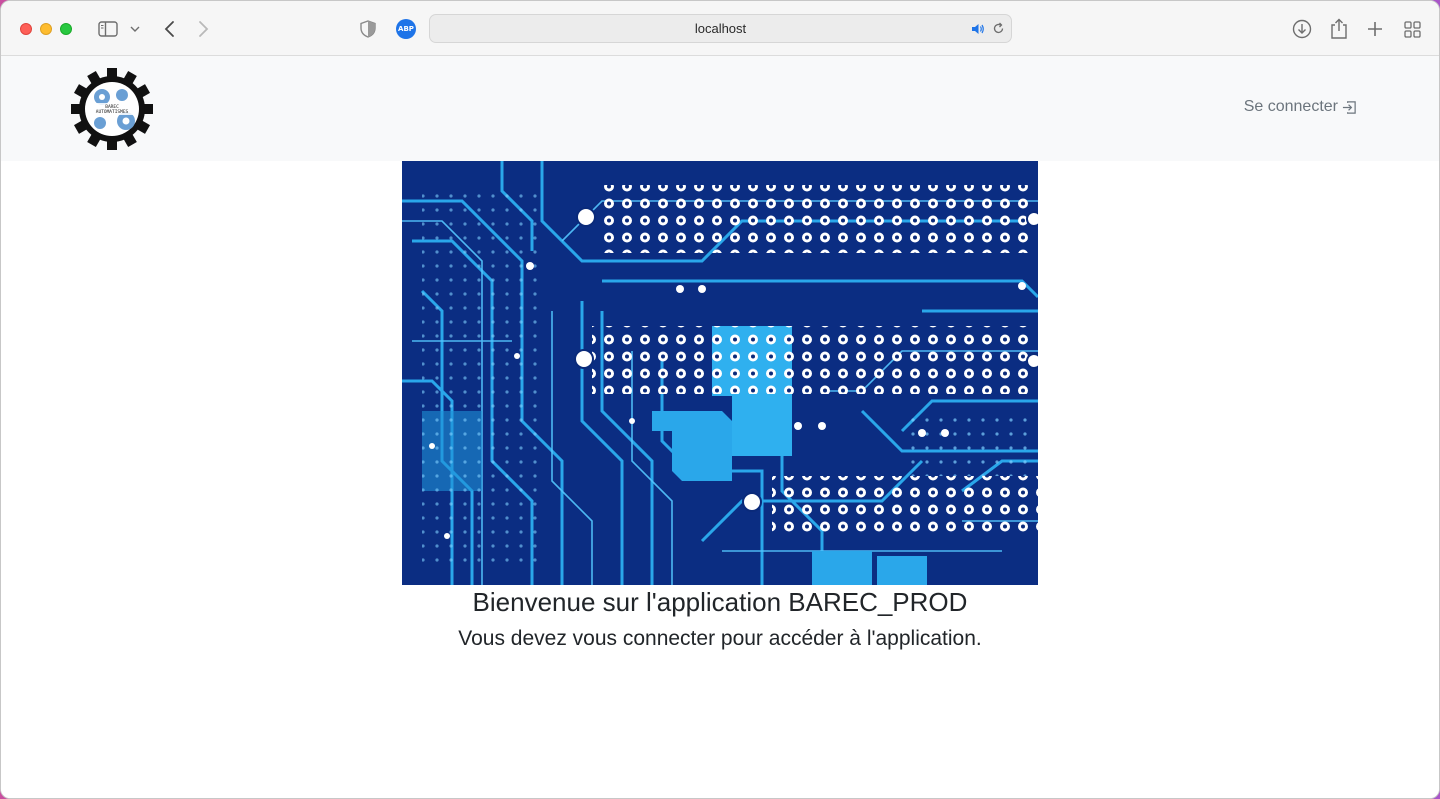 The width and height of the screenshot is (1440, 799). I want to click on chevron-down-icon, so click(135, 29).